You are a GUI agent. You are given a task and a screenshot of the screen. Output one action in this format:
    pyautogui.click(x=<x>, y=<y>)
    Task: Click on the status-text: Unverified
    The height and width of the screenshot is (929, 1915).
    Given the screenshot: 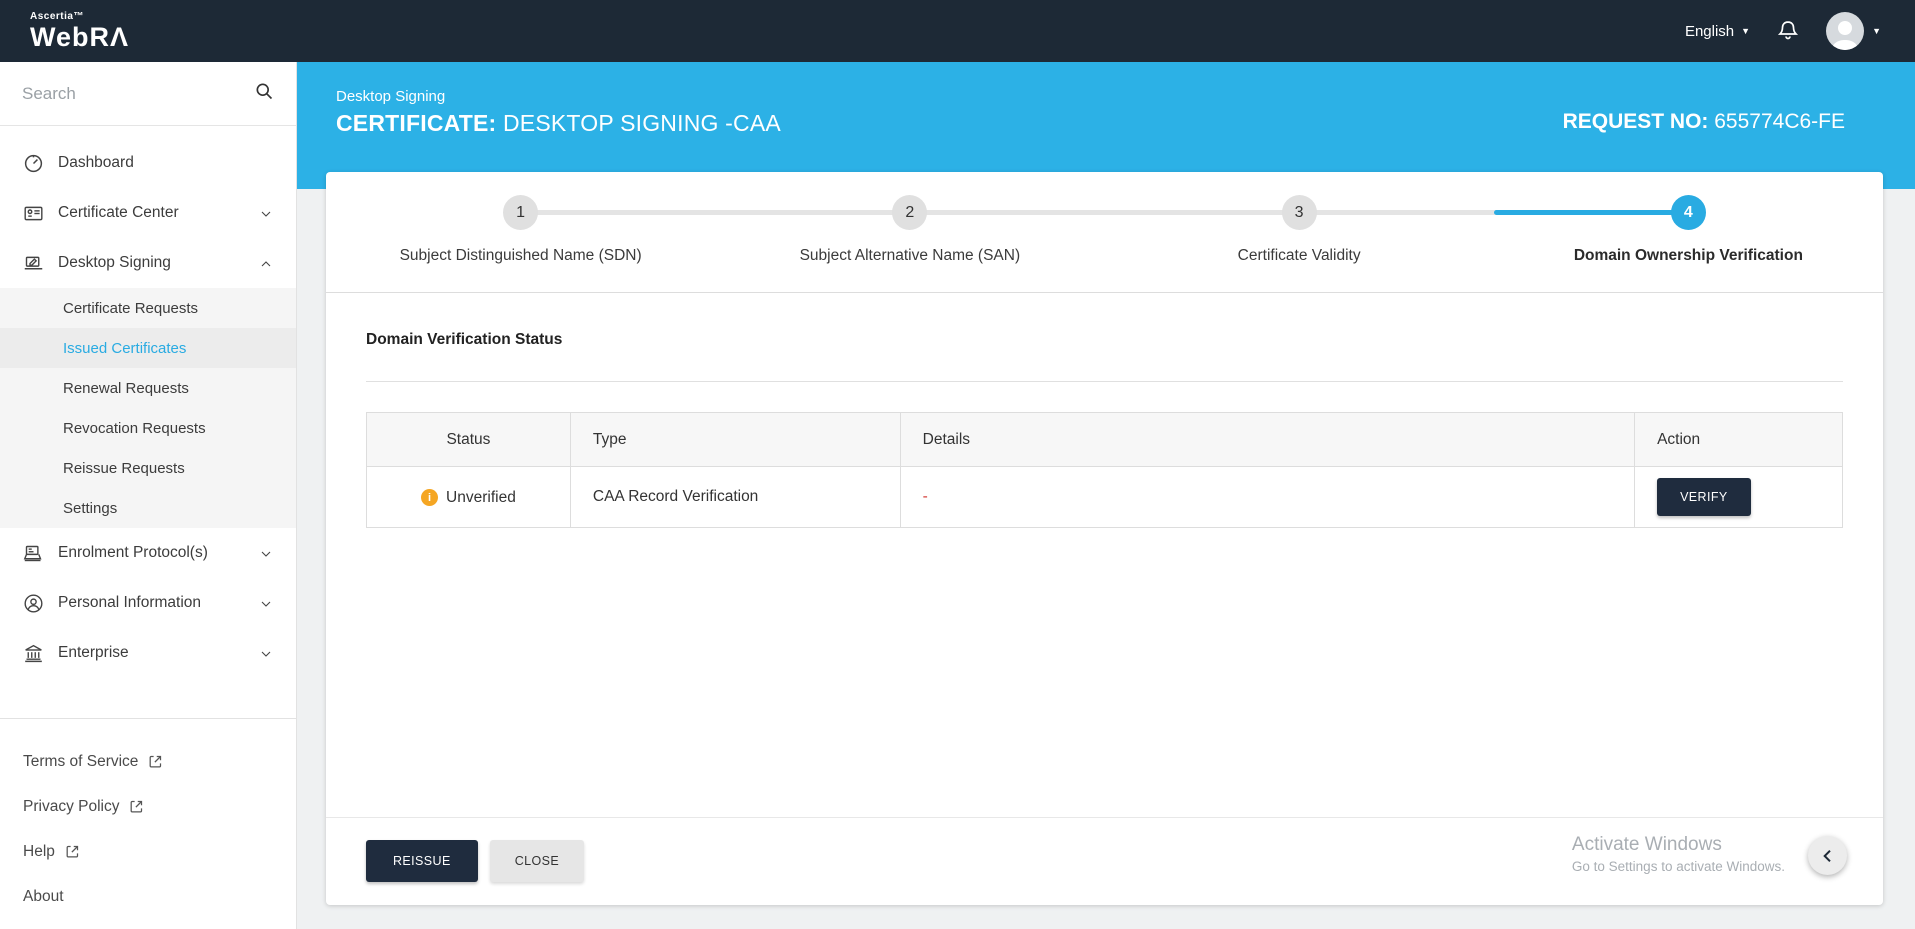 What is the action you would take?
    pyautogui.click(x=481, y=497)
    